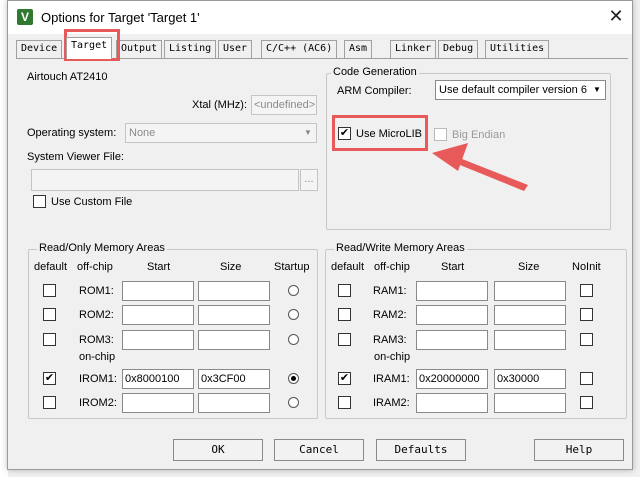 The width and height of the screenshot is (640, 477). Describe the element at coordinates (453, 267) in the screenshot. I see `rw-header-start: Start` at that location.